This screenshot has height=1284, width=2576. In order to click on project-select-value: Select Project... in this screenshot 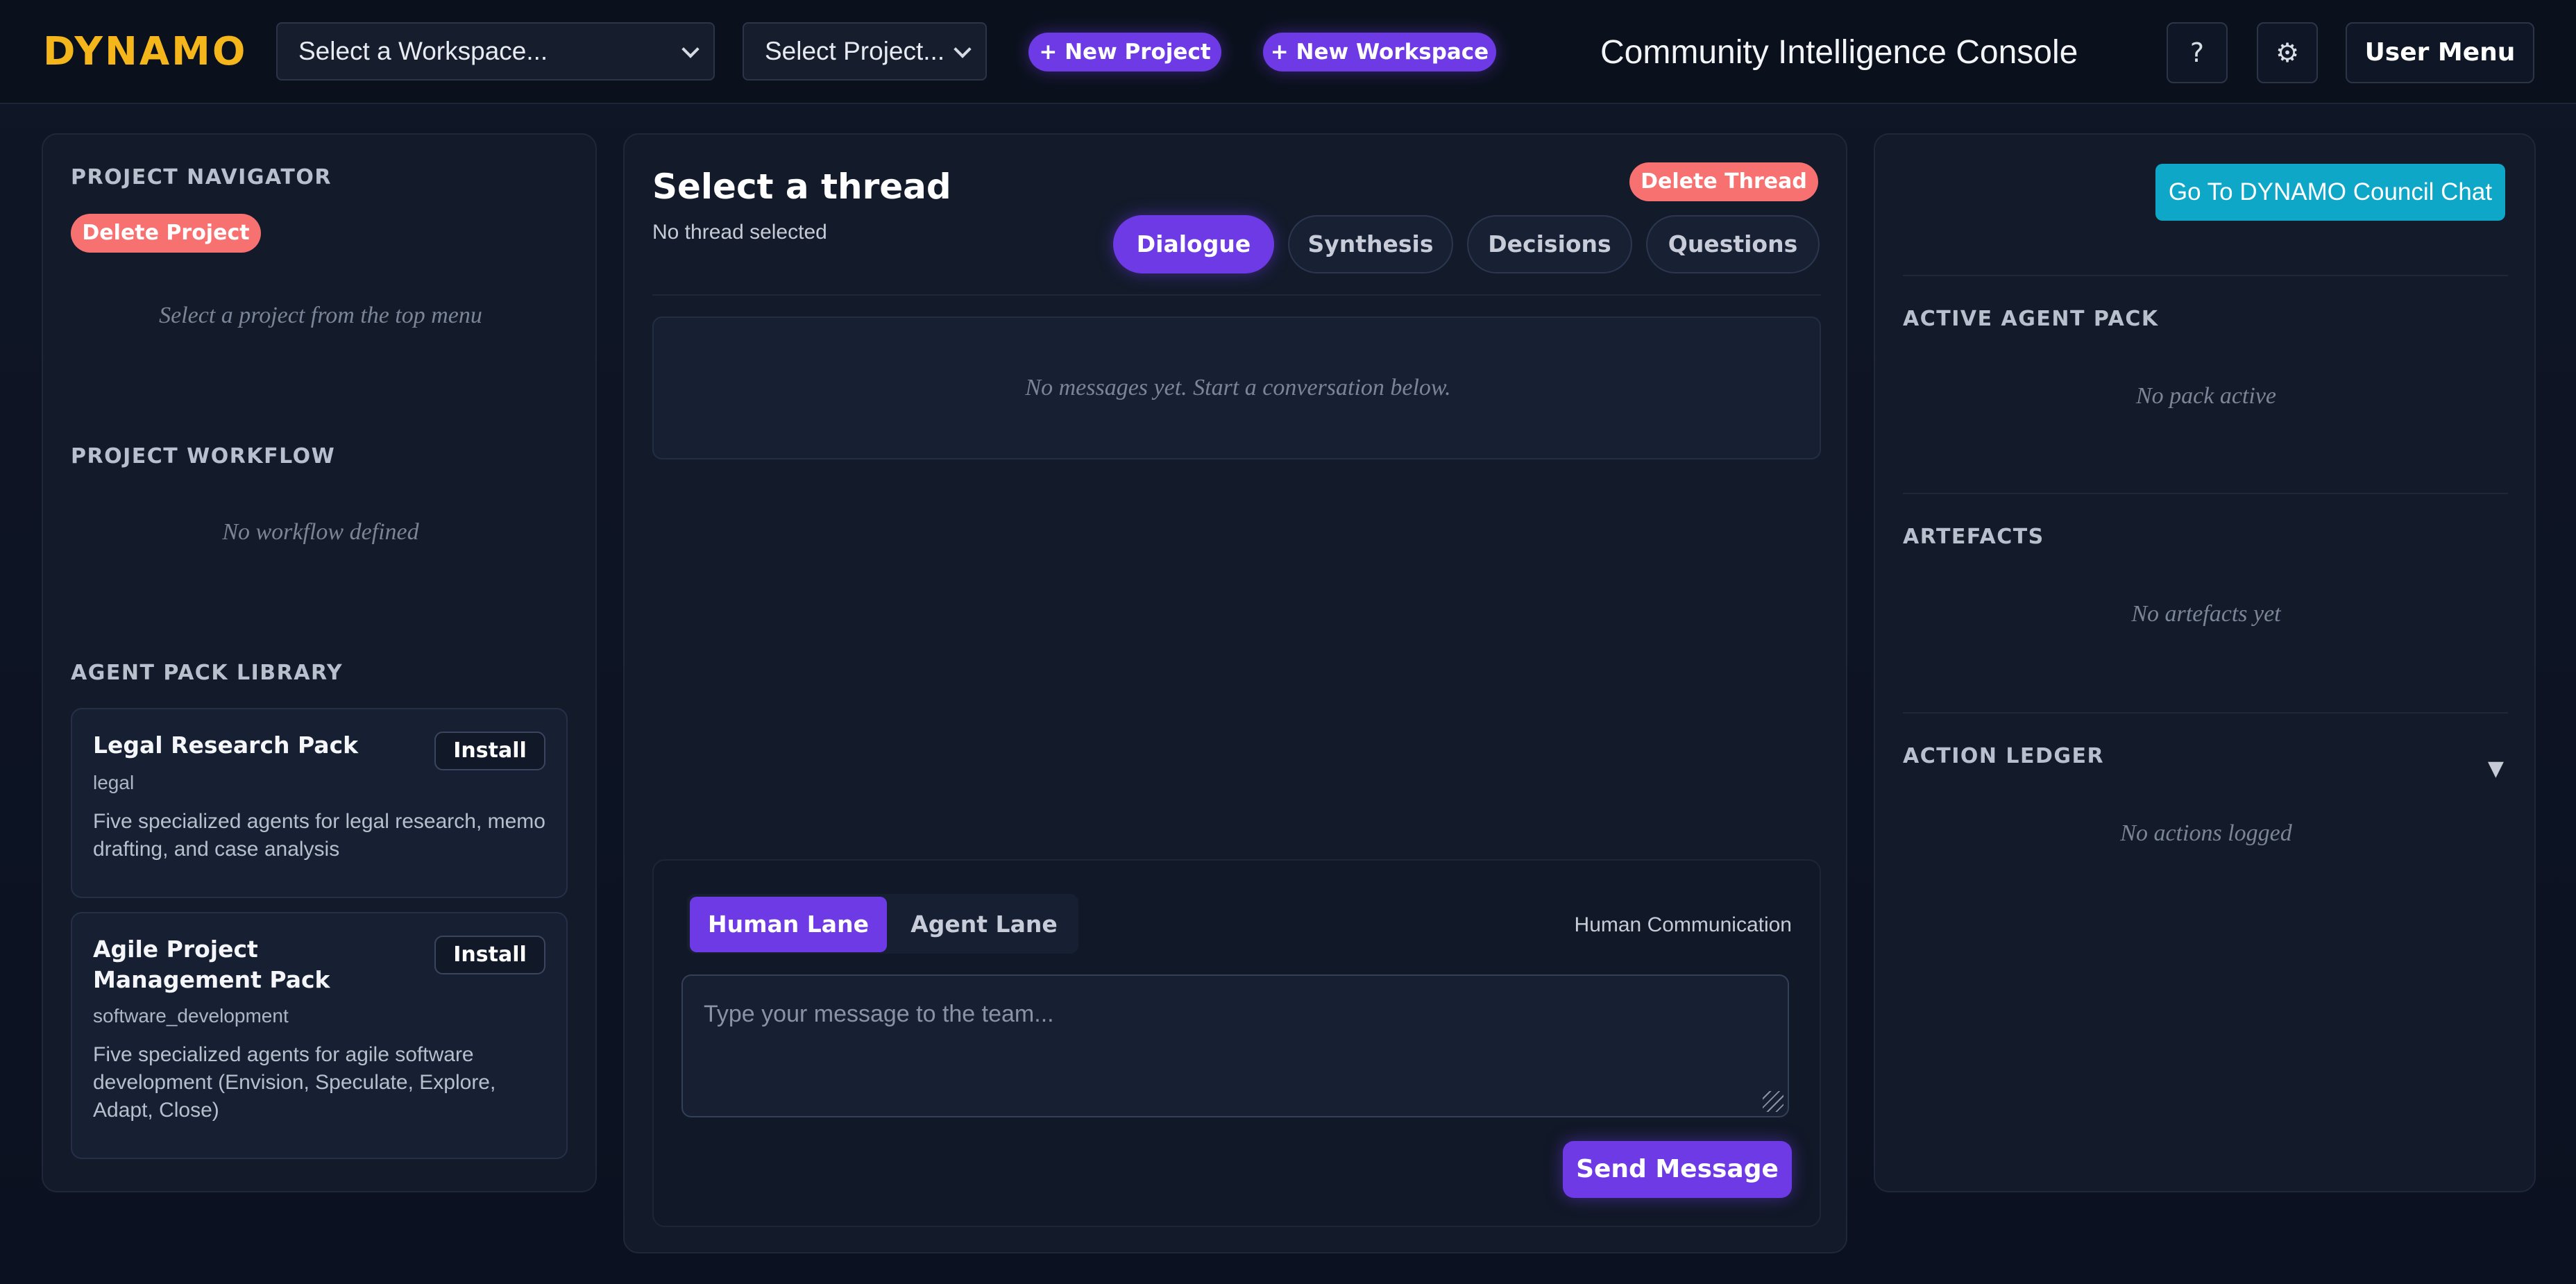, I will do `click(855, 51)`.